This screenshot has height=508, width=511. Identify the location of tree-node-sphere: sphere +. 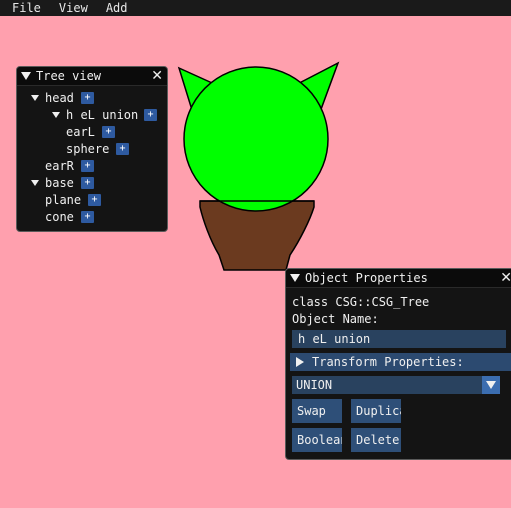
(92, 148).